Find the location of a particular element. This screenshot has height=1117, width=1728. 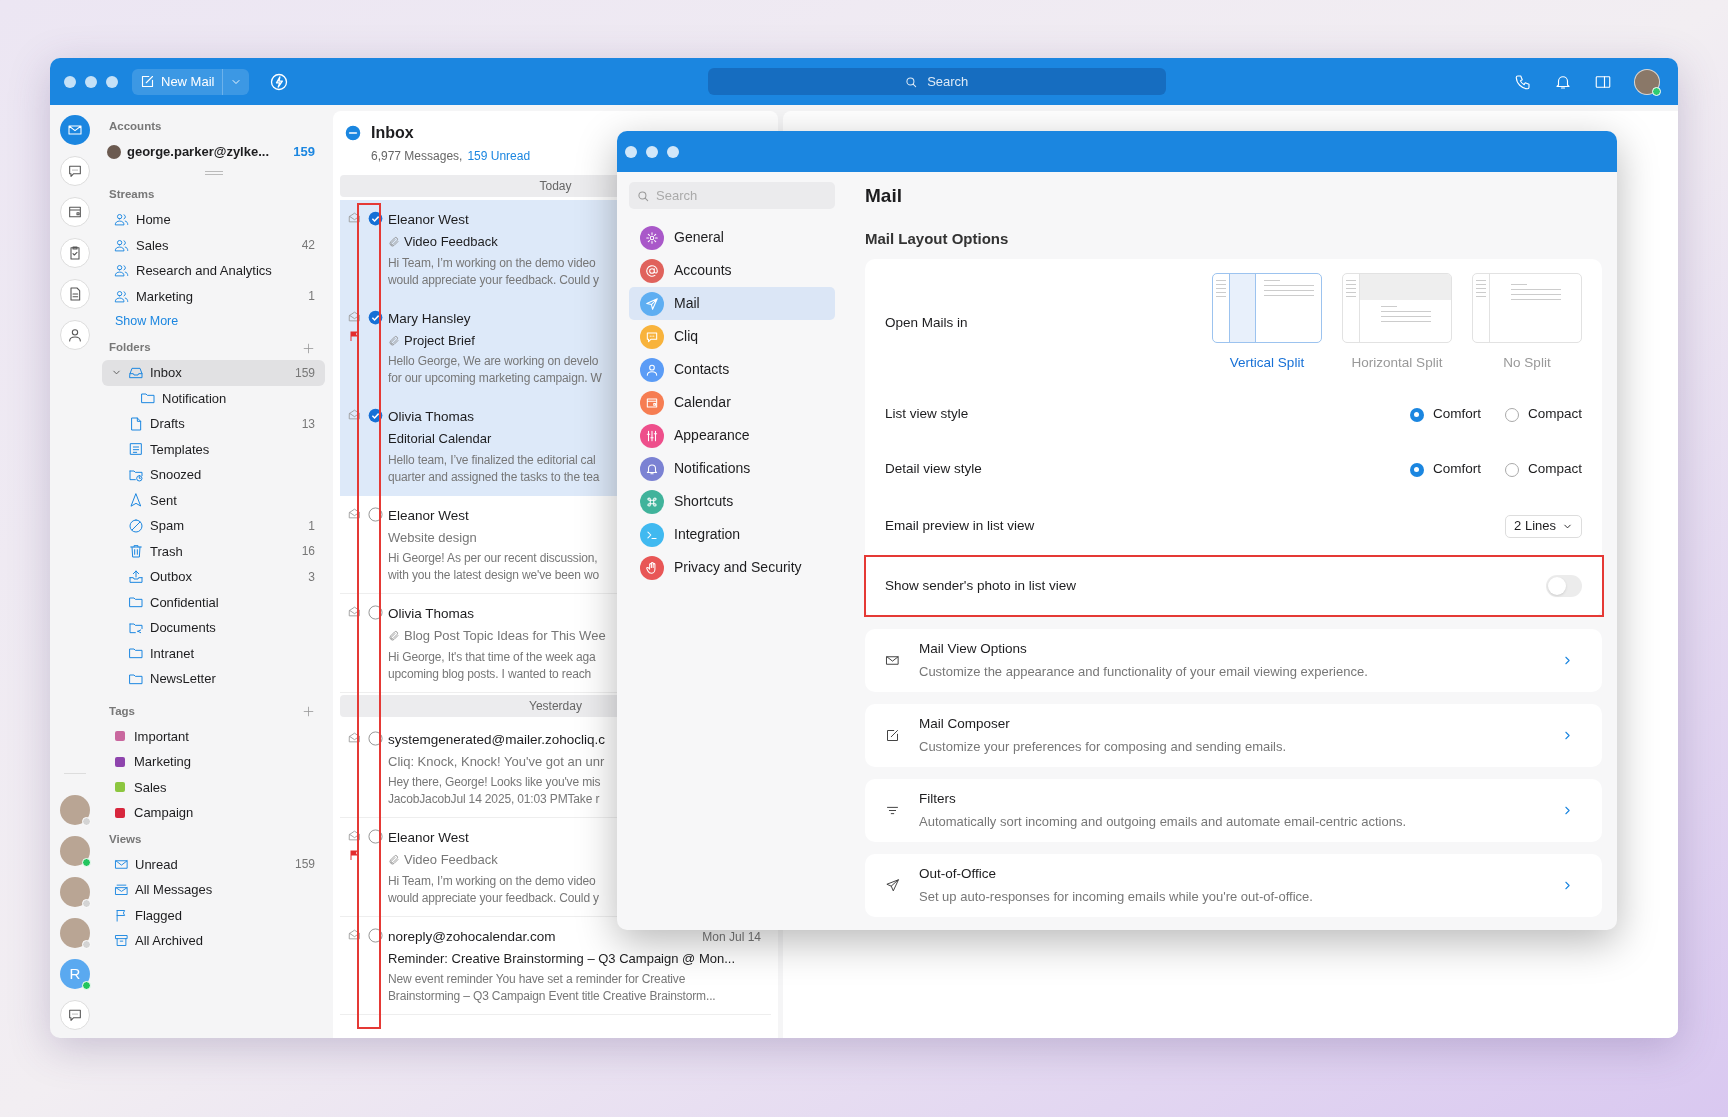

drag-handle-icon is located at coordinates (213, 173).